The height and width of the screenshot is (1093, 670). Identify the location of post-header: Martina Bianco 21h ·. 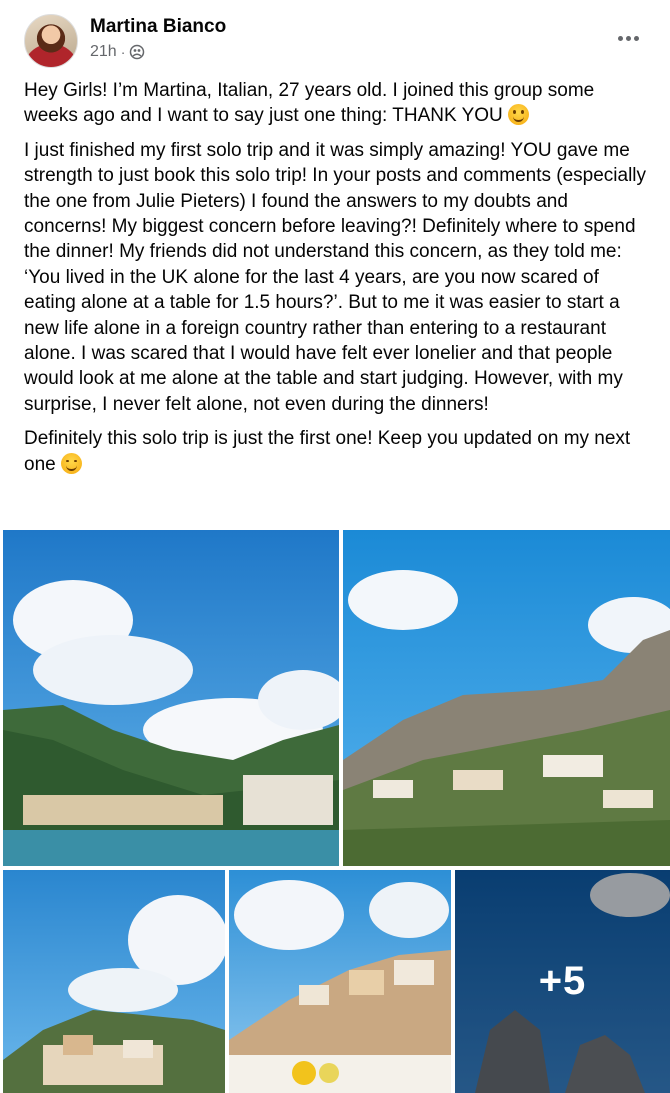
(339, 42).